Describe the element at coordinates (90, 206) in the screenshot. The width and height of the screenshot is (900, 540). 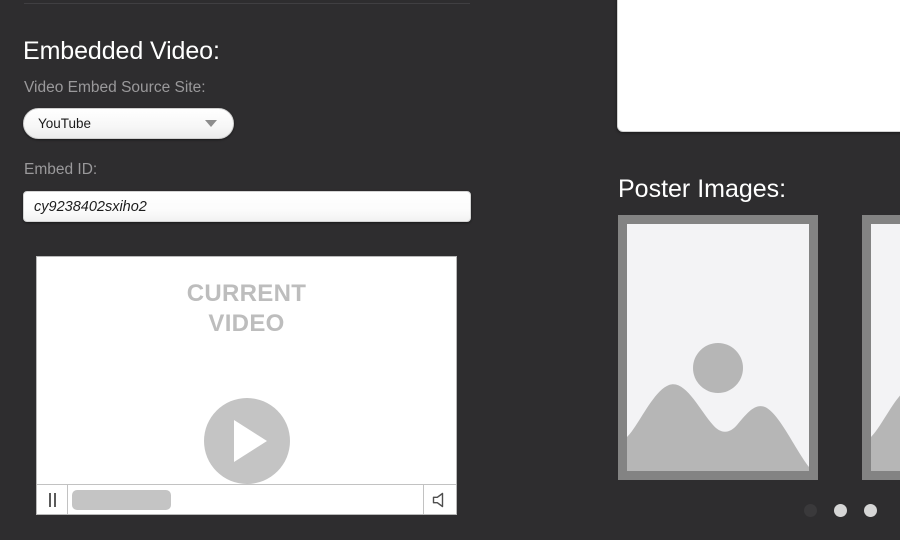
I see `embed-id-value: cy9238402sxiho2` at that location.